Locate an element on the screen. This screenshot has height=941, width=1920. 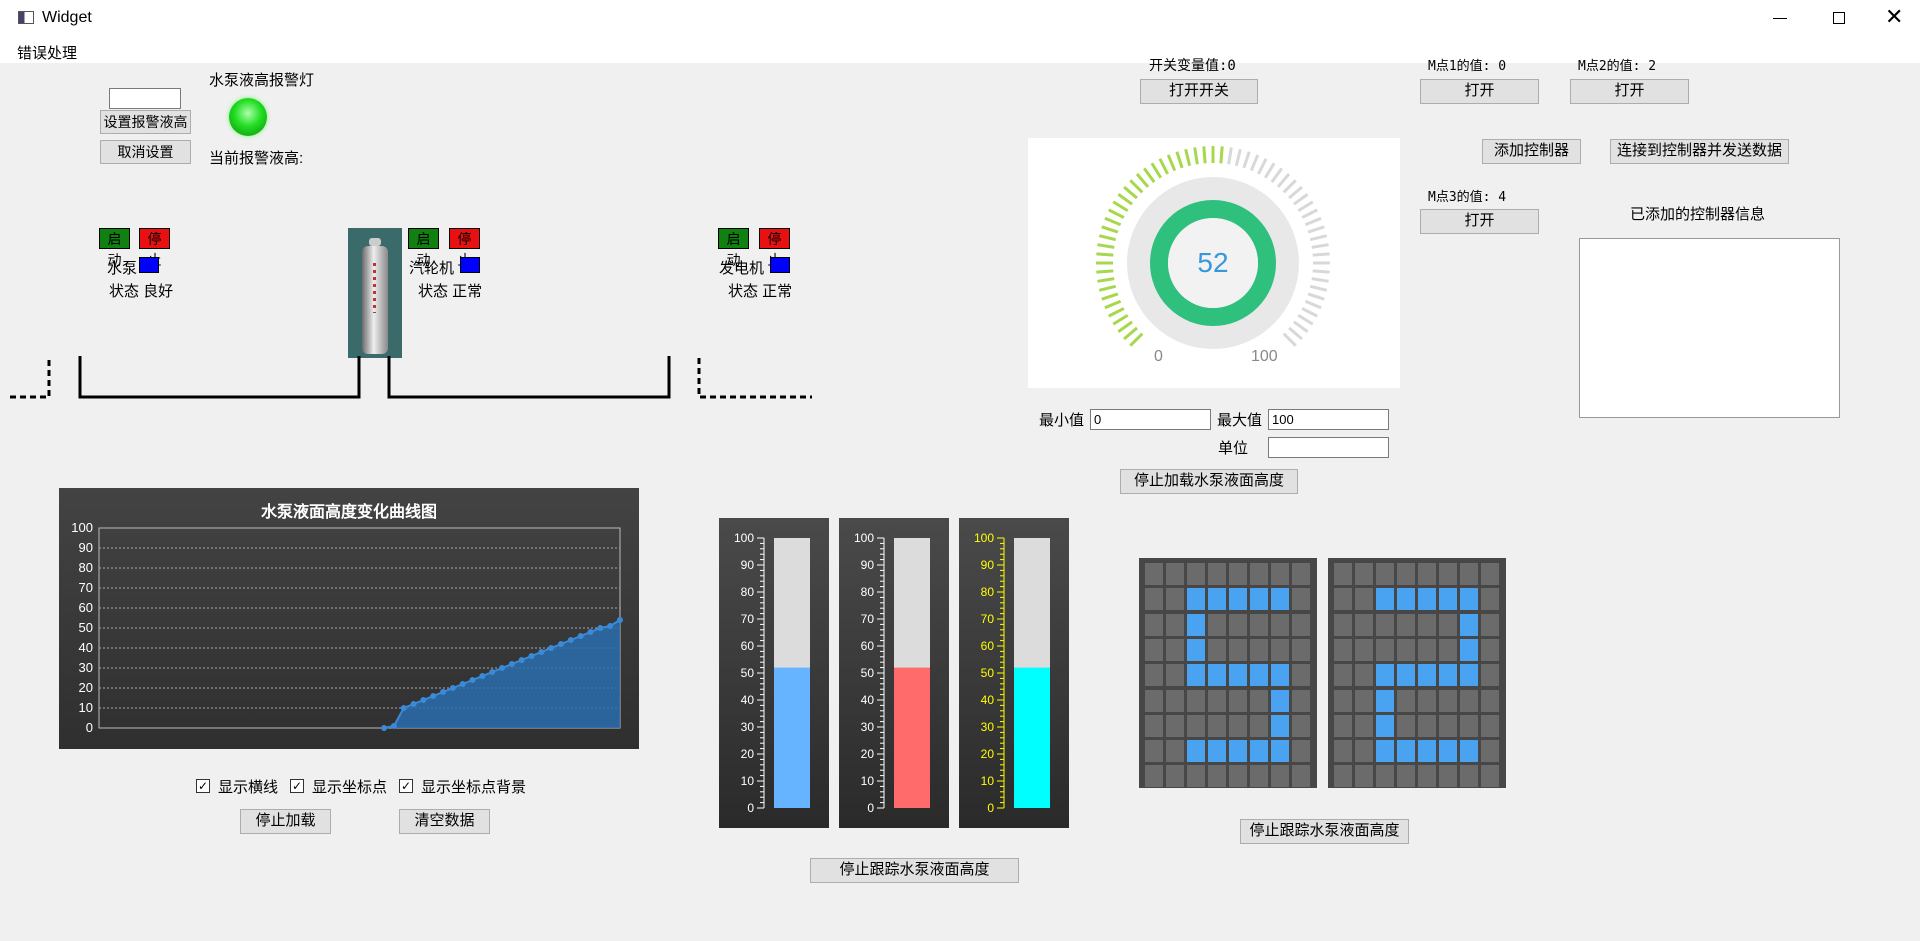
chart-y-tick-label: 0 is located at coordinates (89, 727).